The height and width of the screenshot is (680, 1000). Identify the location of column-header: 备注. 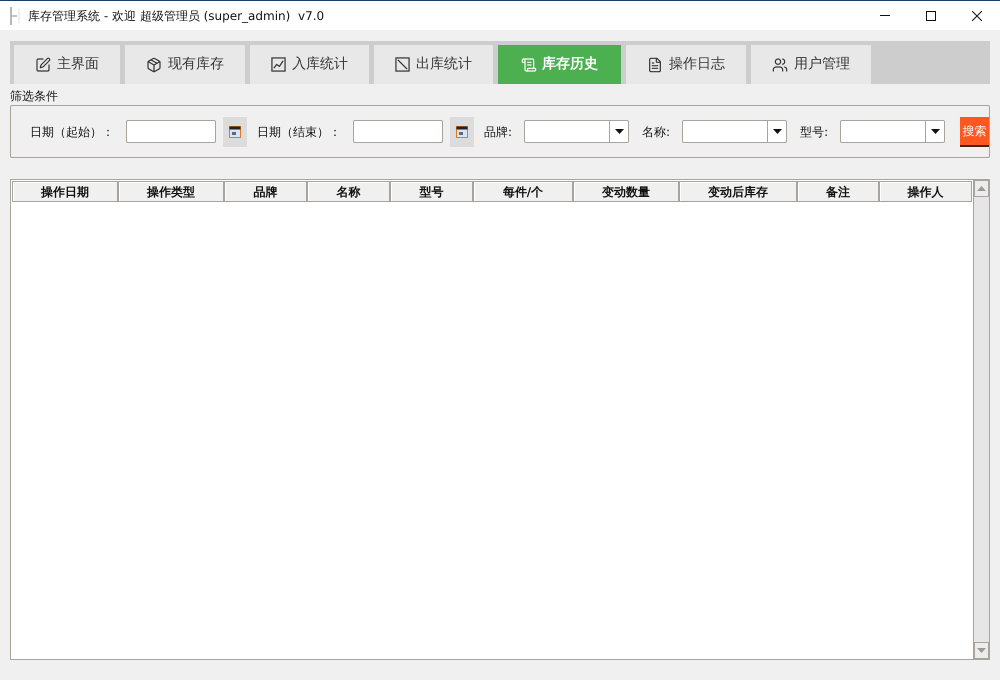
(838, 191).